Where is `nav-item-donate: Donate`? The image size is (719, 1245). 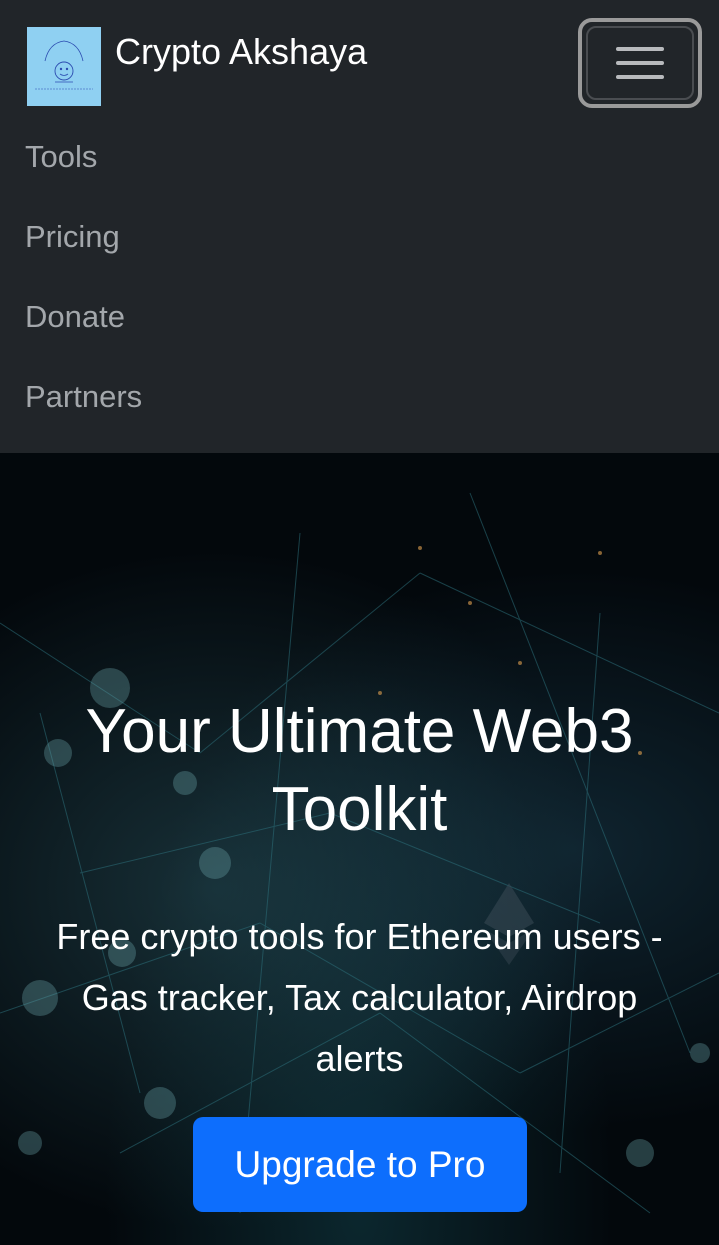 nav-item-donate: Donate is located at coordinates (83, 337).